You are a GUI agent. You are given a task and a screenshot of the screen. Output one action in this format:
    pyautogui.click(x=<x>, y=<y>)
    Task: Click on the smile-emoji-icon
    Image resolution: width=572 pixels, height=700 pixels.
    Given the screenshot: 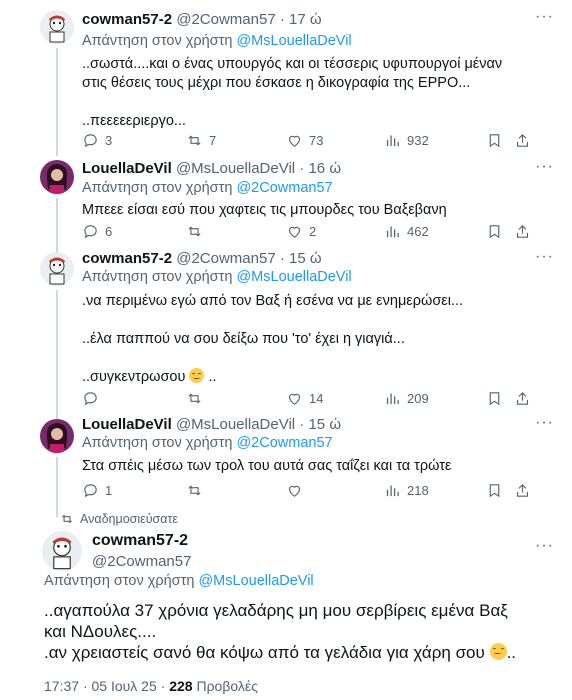 What is the action you would take?
    pyautogui.click(x=197, y=375)
    